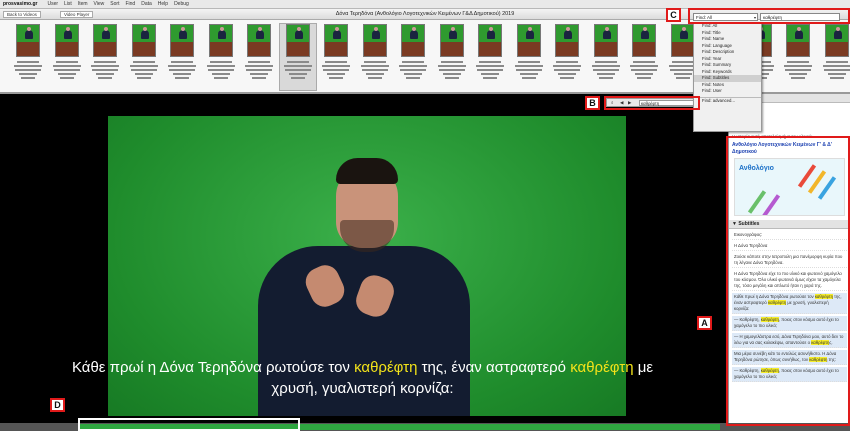  What do you see at coordinates (789, 235) in the screenshot?
I see `subtitle-entry: Εικονογράφος:` at bounding box center [789, 235].